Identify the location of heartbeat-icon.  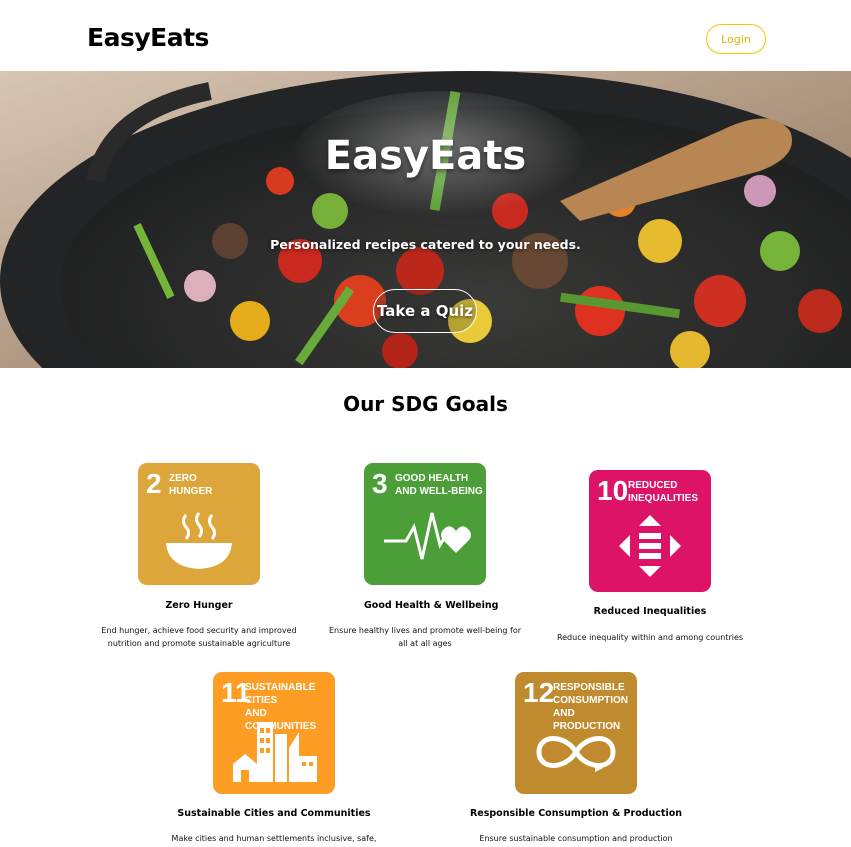
(427, 536).